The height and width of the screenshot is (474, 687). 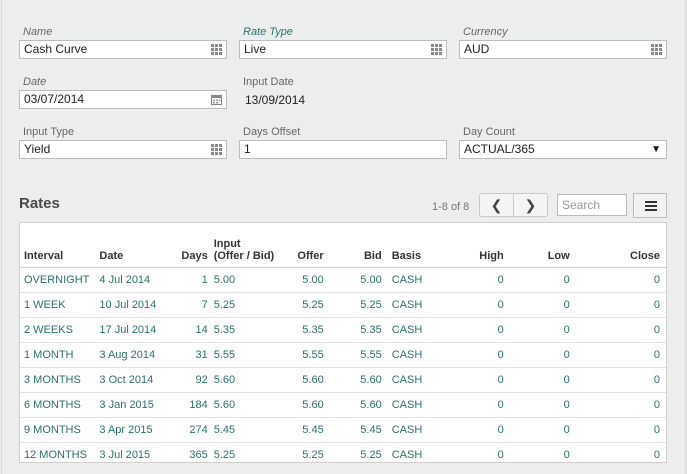 I want to click on date-field: 03/07/2014, so click(x=123, y=99).